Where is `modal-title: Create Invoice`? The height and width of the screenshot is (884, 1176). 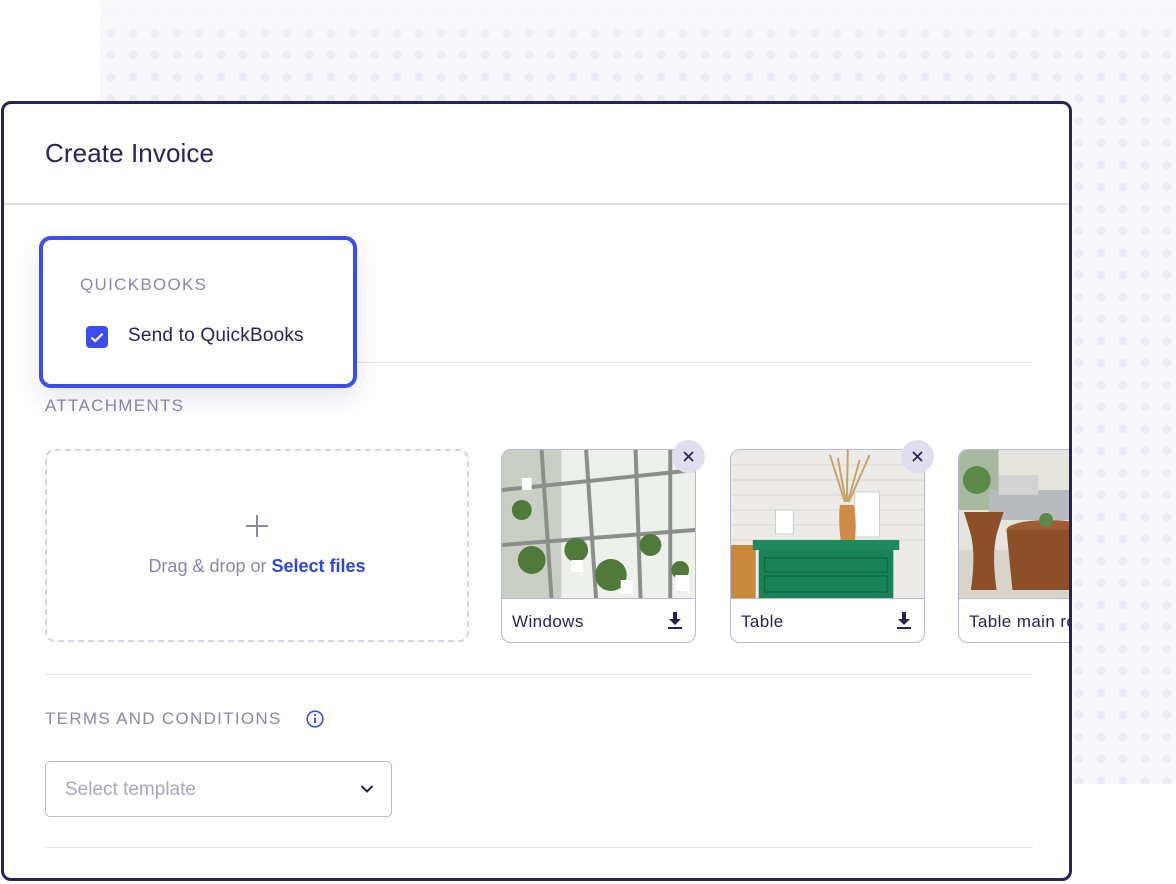
modal-title: Create Invoice is located at coordinates (130, 153).